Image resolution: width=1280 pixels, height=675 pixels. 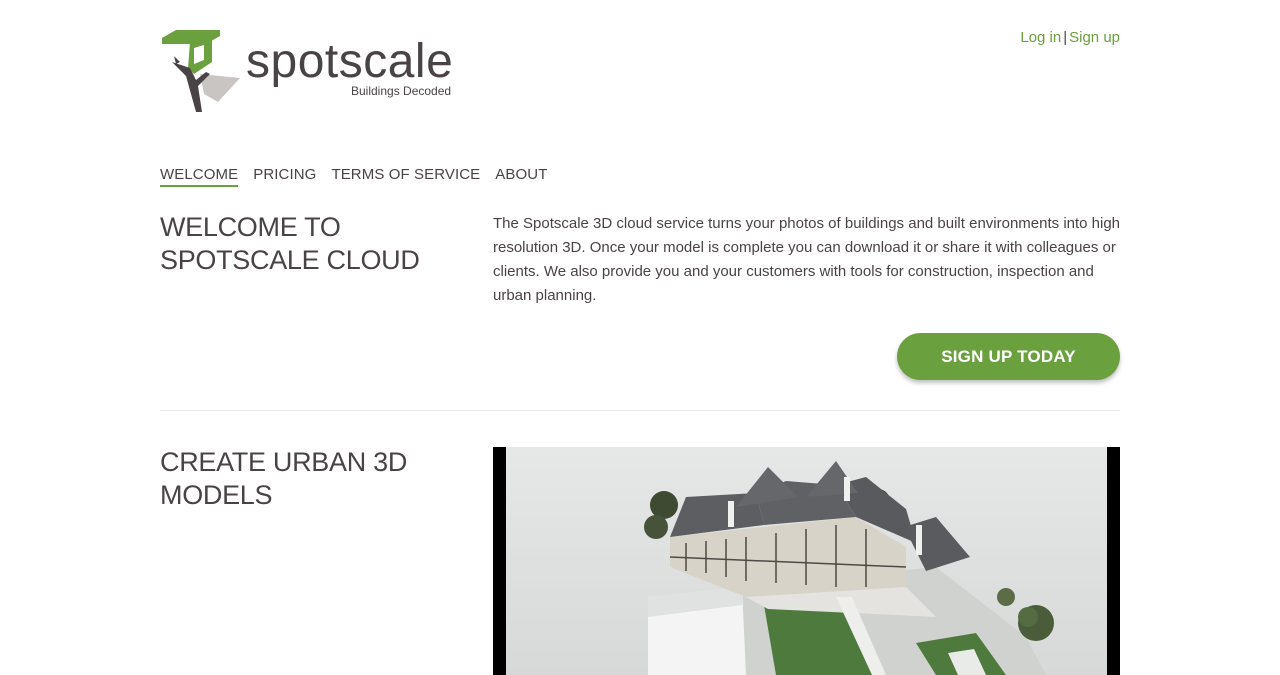 What do you see at coordinates (1094, 37) in the screenshot?
I see `signup-link: Sign up` at bounding box center [1094, 37].